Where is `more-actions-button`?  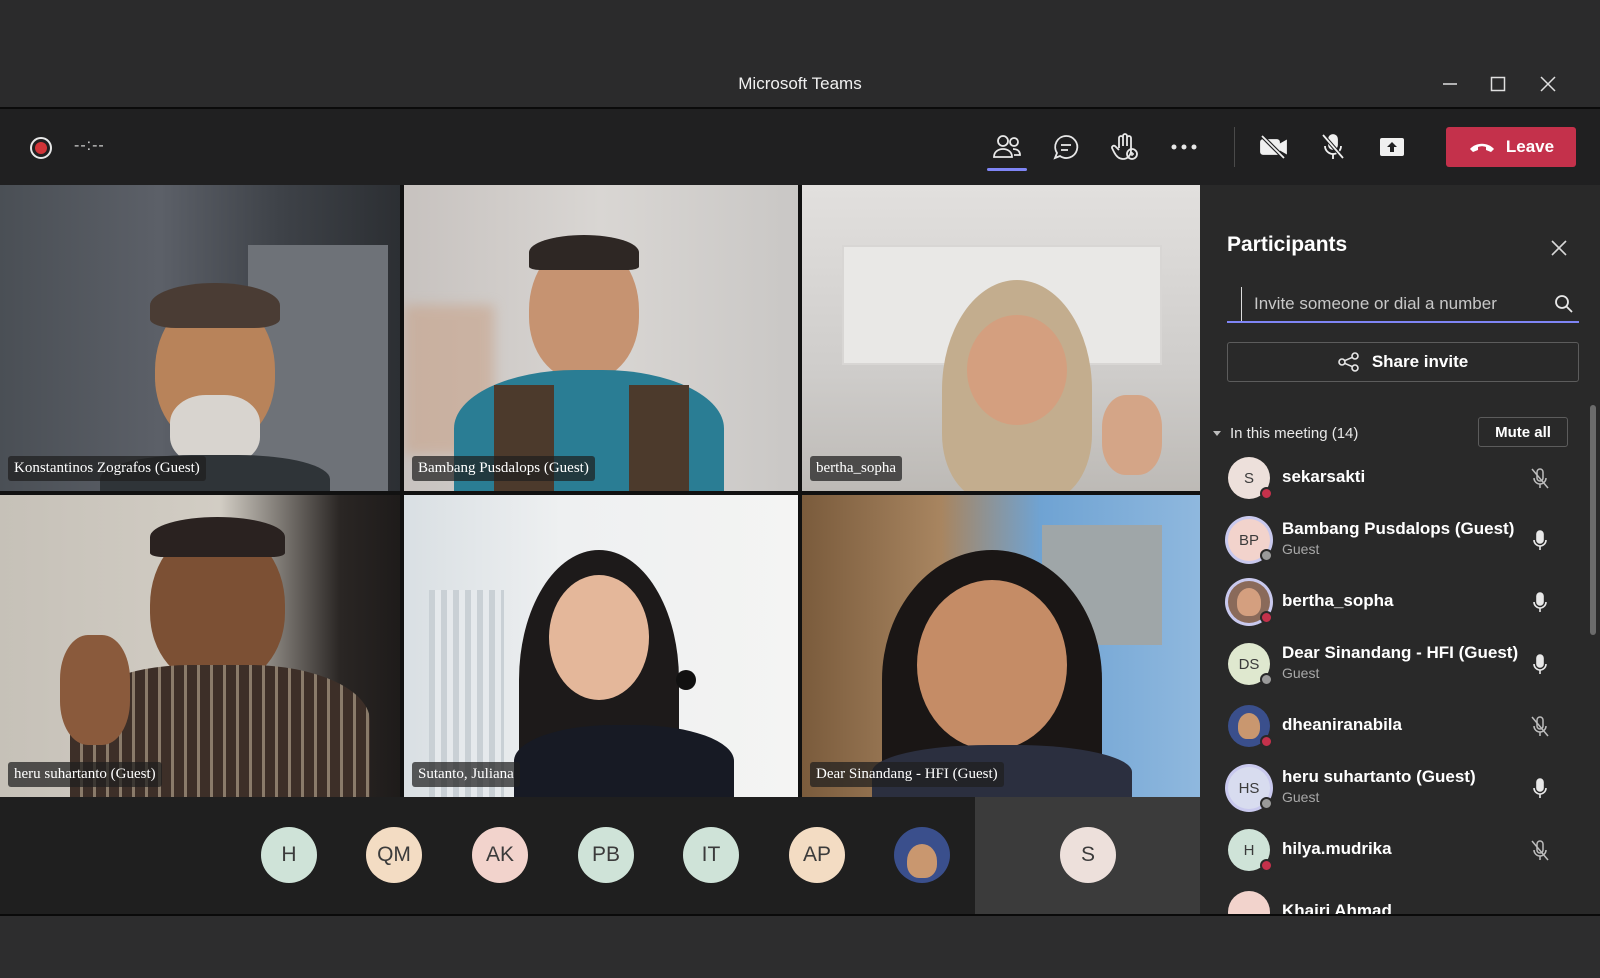 more-actions-button is located at coordinates (1184, 147).